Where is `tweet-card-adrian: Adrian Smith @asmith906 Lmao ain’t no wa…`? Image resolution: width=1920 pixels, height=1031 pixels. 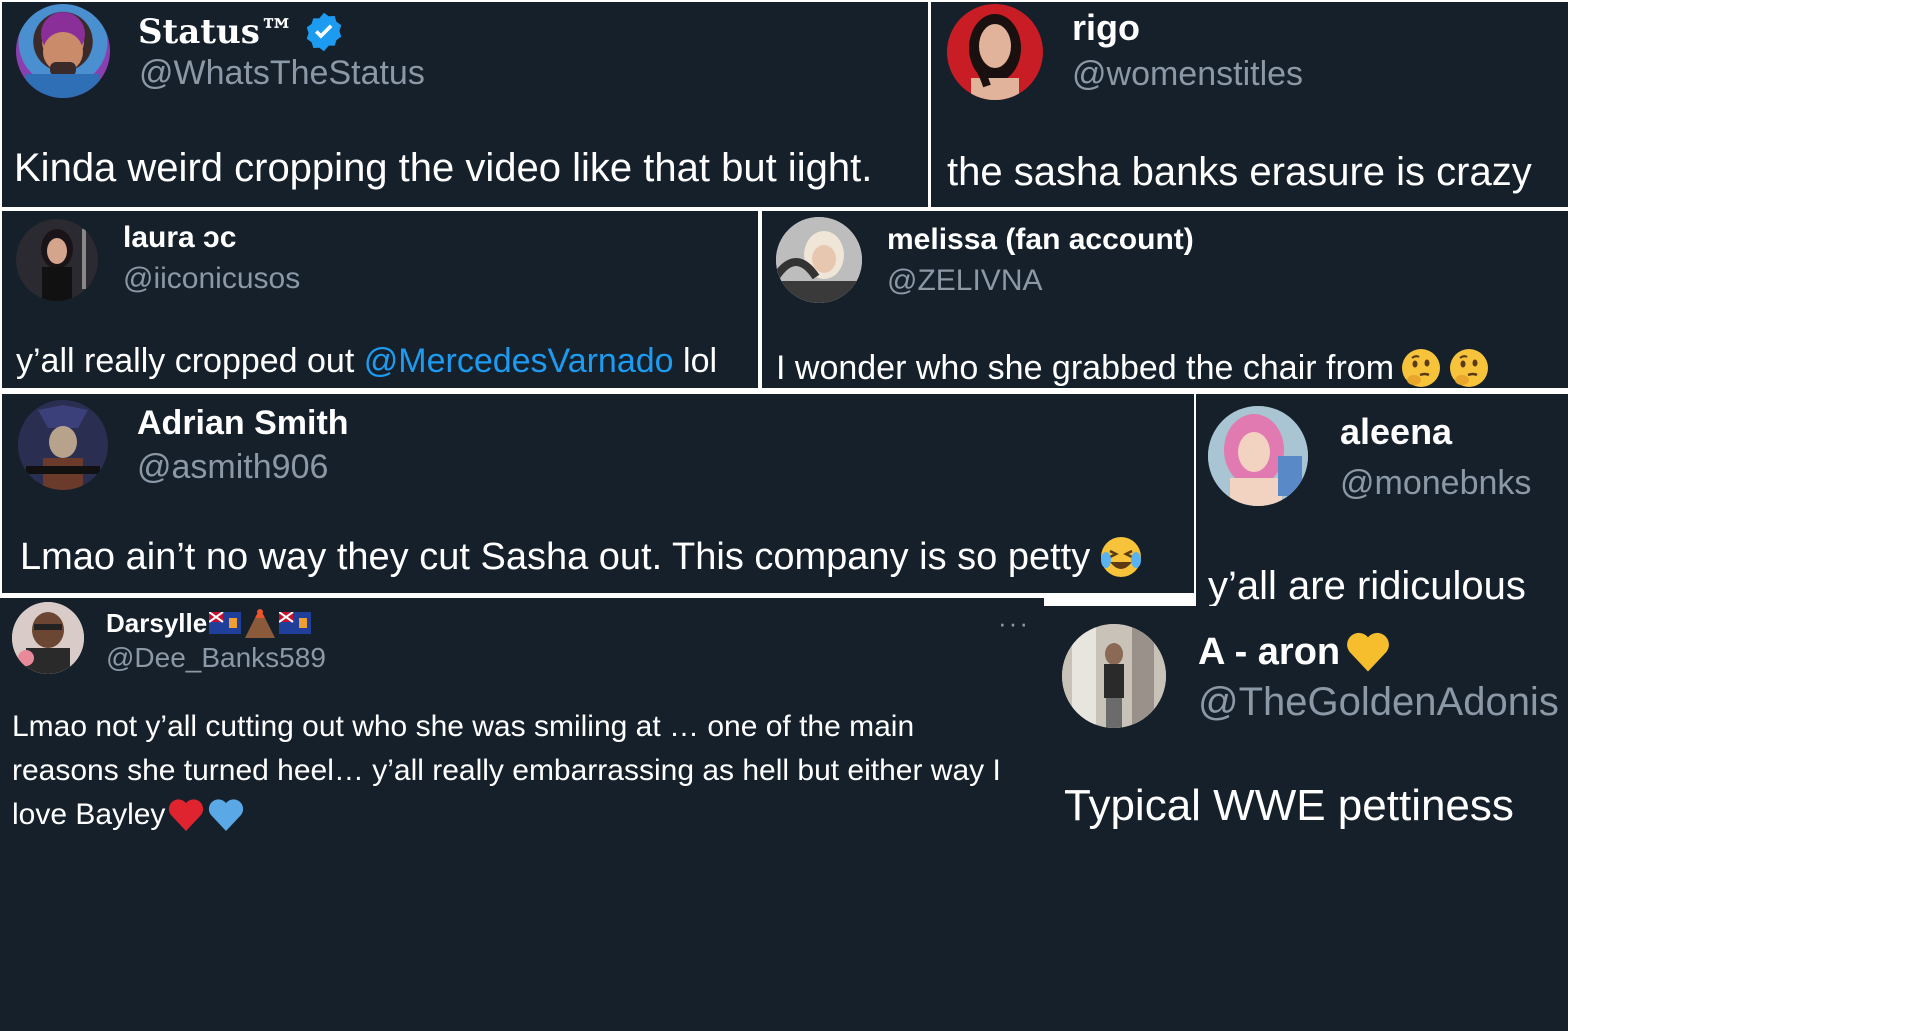
tweet-card-adrian: Adrian Smith @asmith906 Lmao ain’t no wa… is located at coordinates (598, 493).